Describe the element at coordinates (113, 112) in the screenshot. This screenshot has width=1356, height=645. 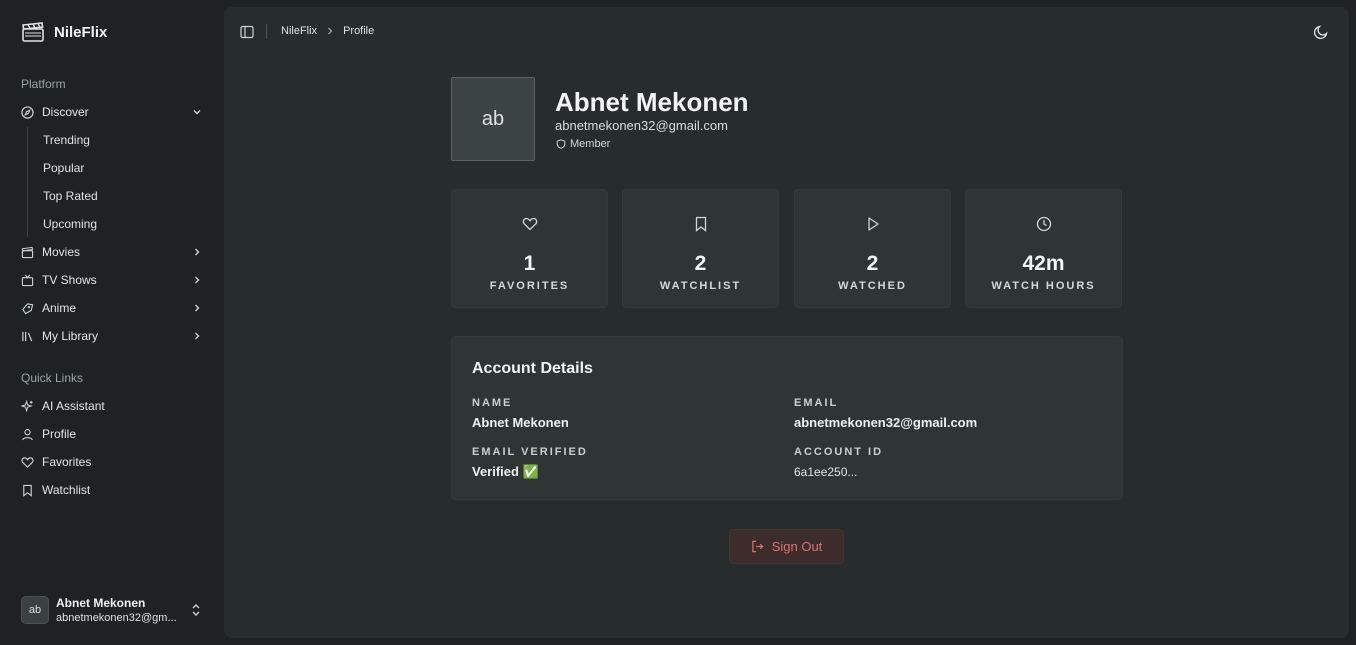
I see `sidebar-item-discover: Discover` at that location.